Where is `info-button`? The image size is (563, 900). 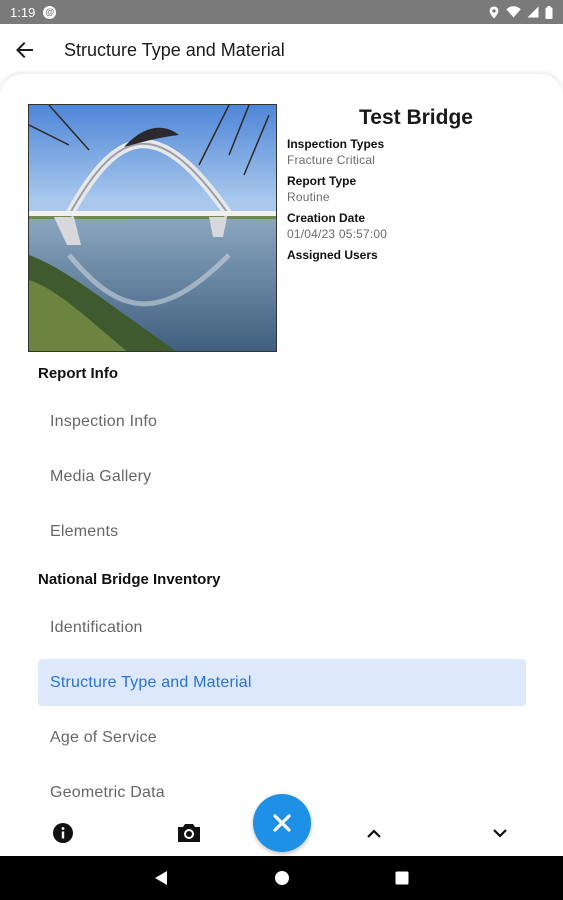 info-button is located at coordinates (63, 833).